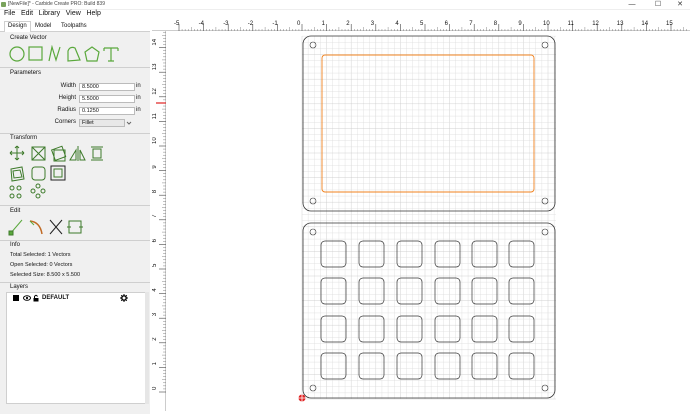  Describe the element at coordinates (28, 38) in the screenshot. I see `create-vector-heading: Create Vector` at that location.